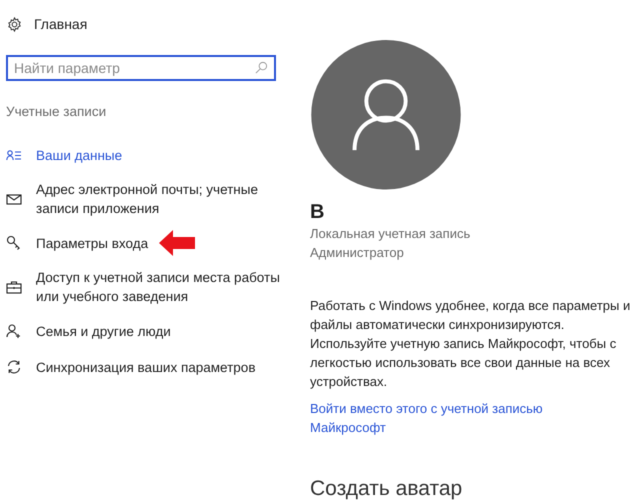 The image size is (643, 504). What do you see at coordinates (14, 243) in the screenshot?
I see `key-icon` at bounding box center [14, 243].